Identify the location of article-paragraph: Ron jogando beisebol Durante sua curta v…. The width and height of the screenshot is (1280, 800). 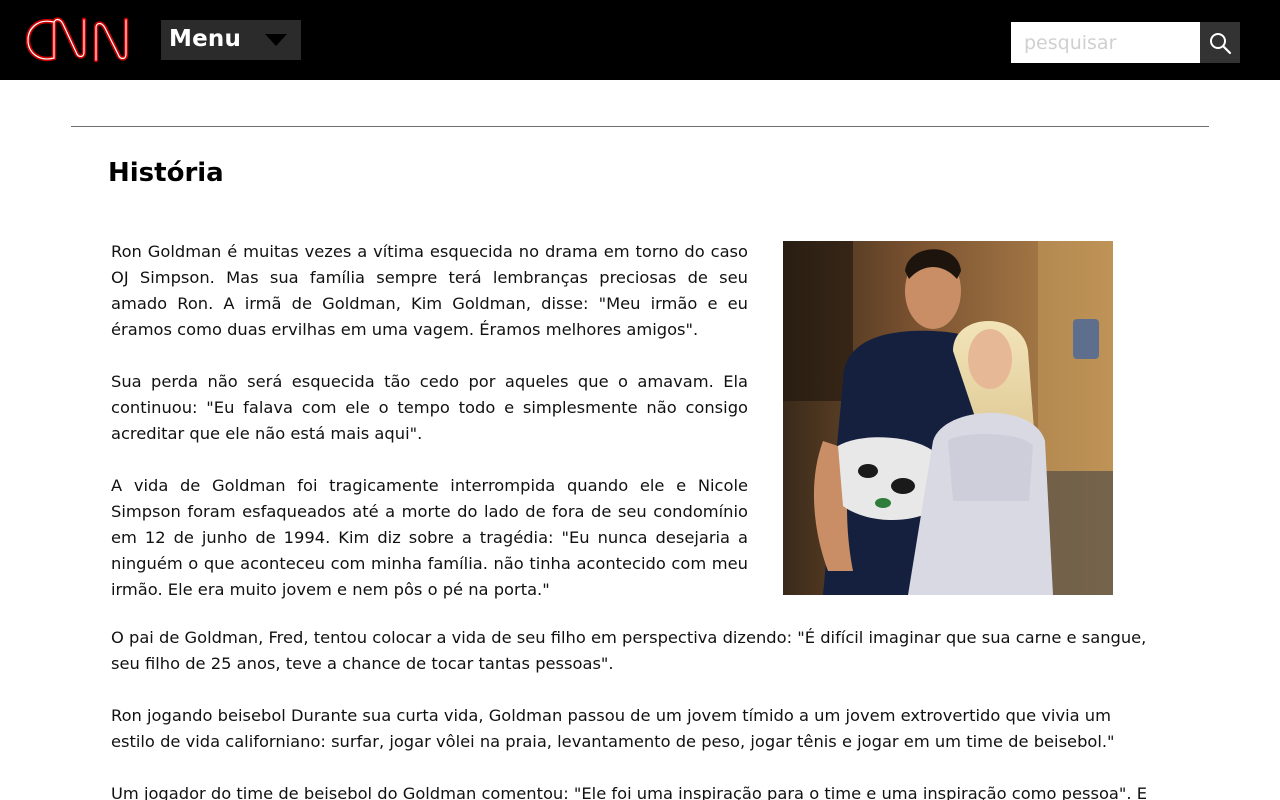
(613, 728).